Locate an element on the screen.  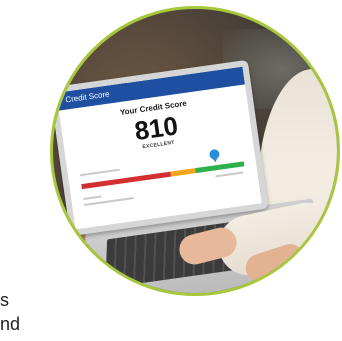
score-marker is located at coordinates (214, 156).